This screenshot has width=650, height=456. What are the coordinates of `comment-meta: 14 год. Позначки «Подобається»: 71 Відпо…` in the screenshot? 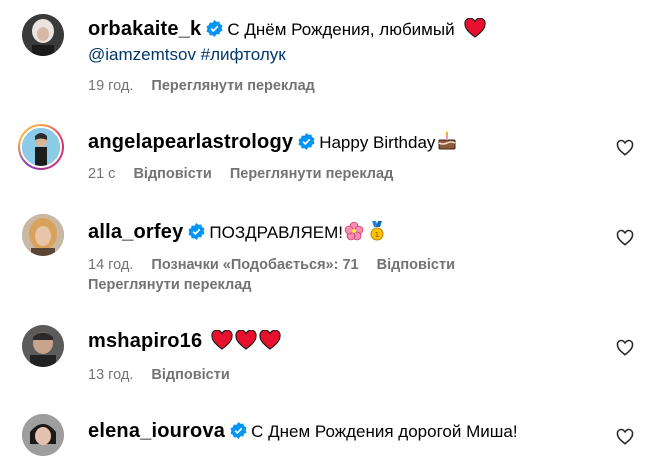 It's located at (271, 265).